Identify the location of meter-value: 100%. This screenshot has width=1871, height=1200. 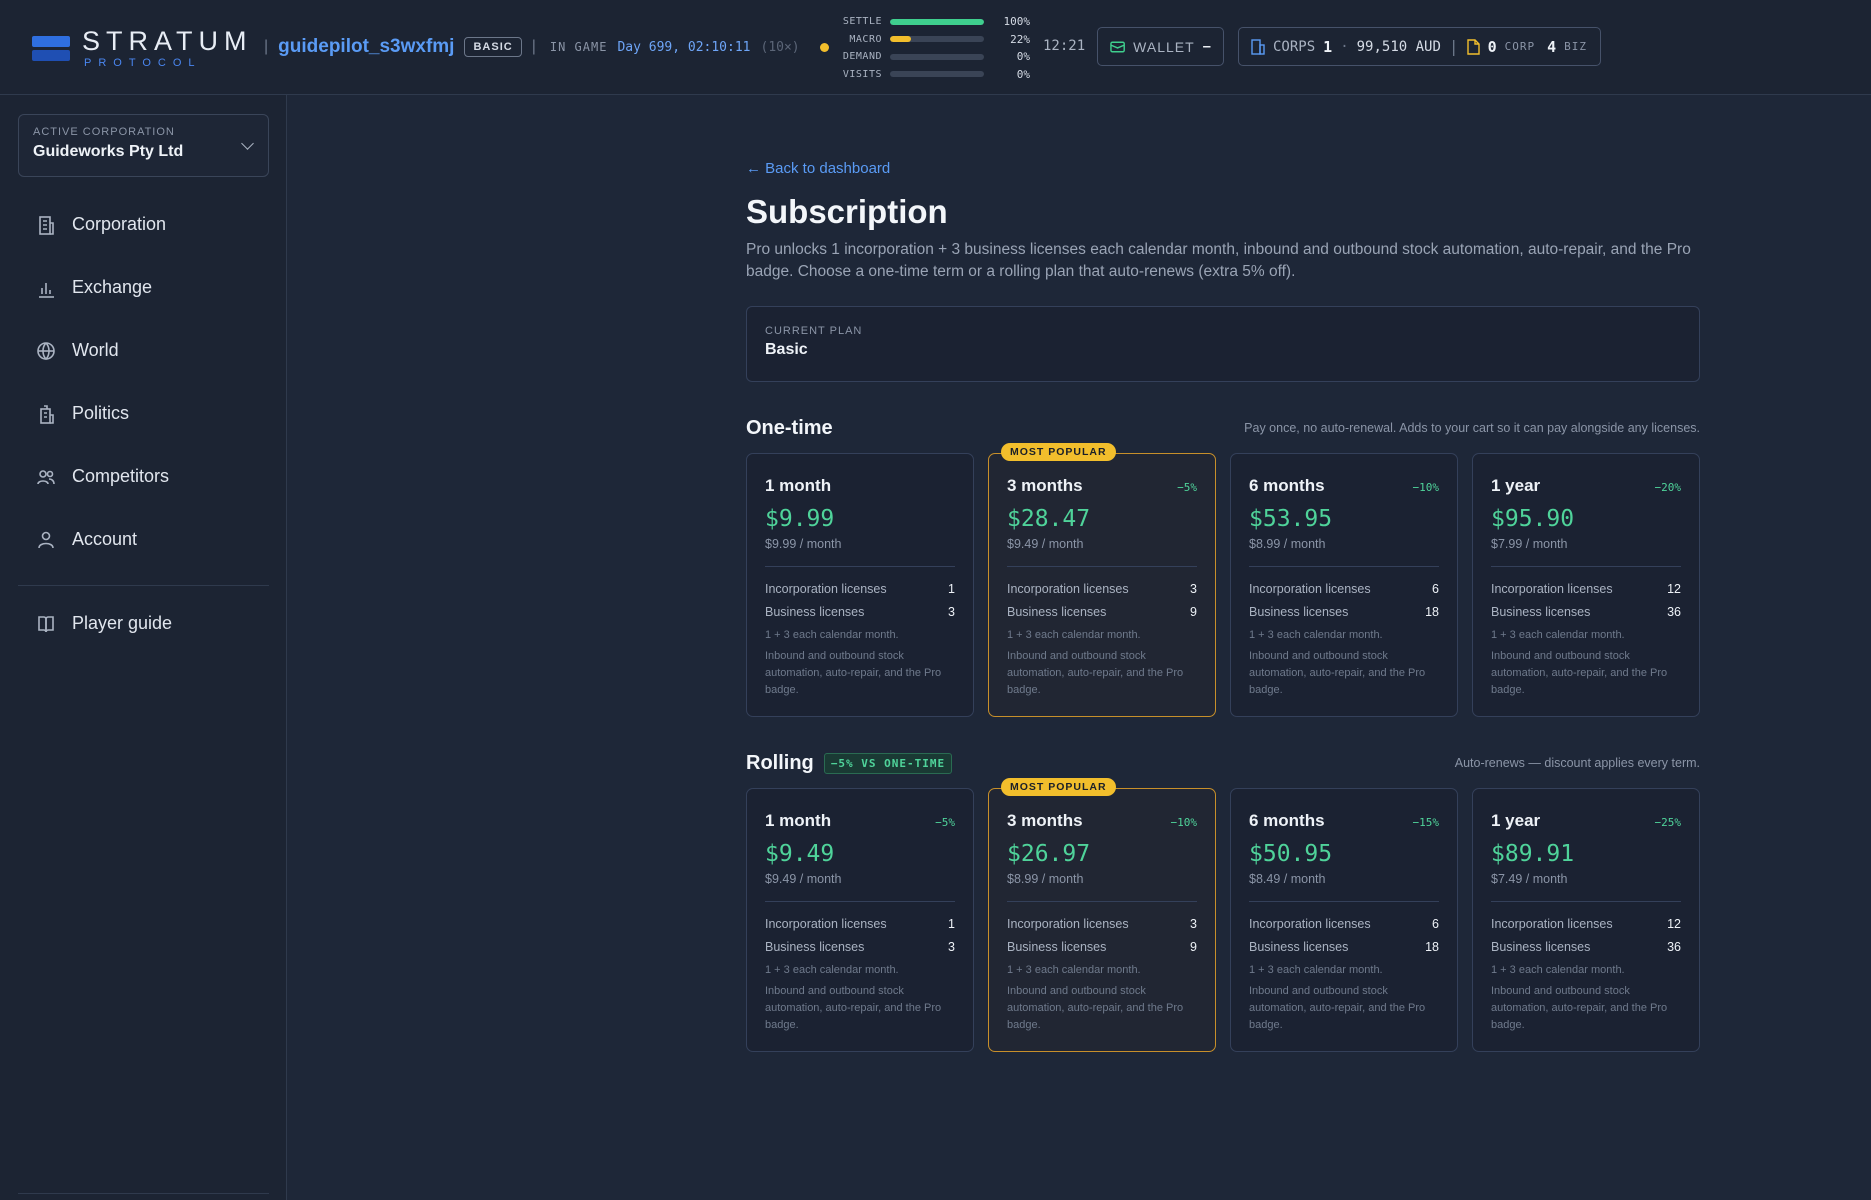
(1017, 22).